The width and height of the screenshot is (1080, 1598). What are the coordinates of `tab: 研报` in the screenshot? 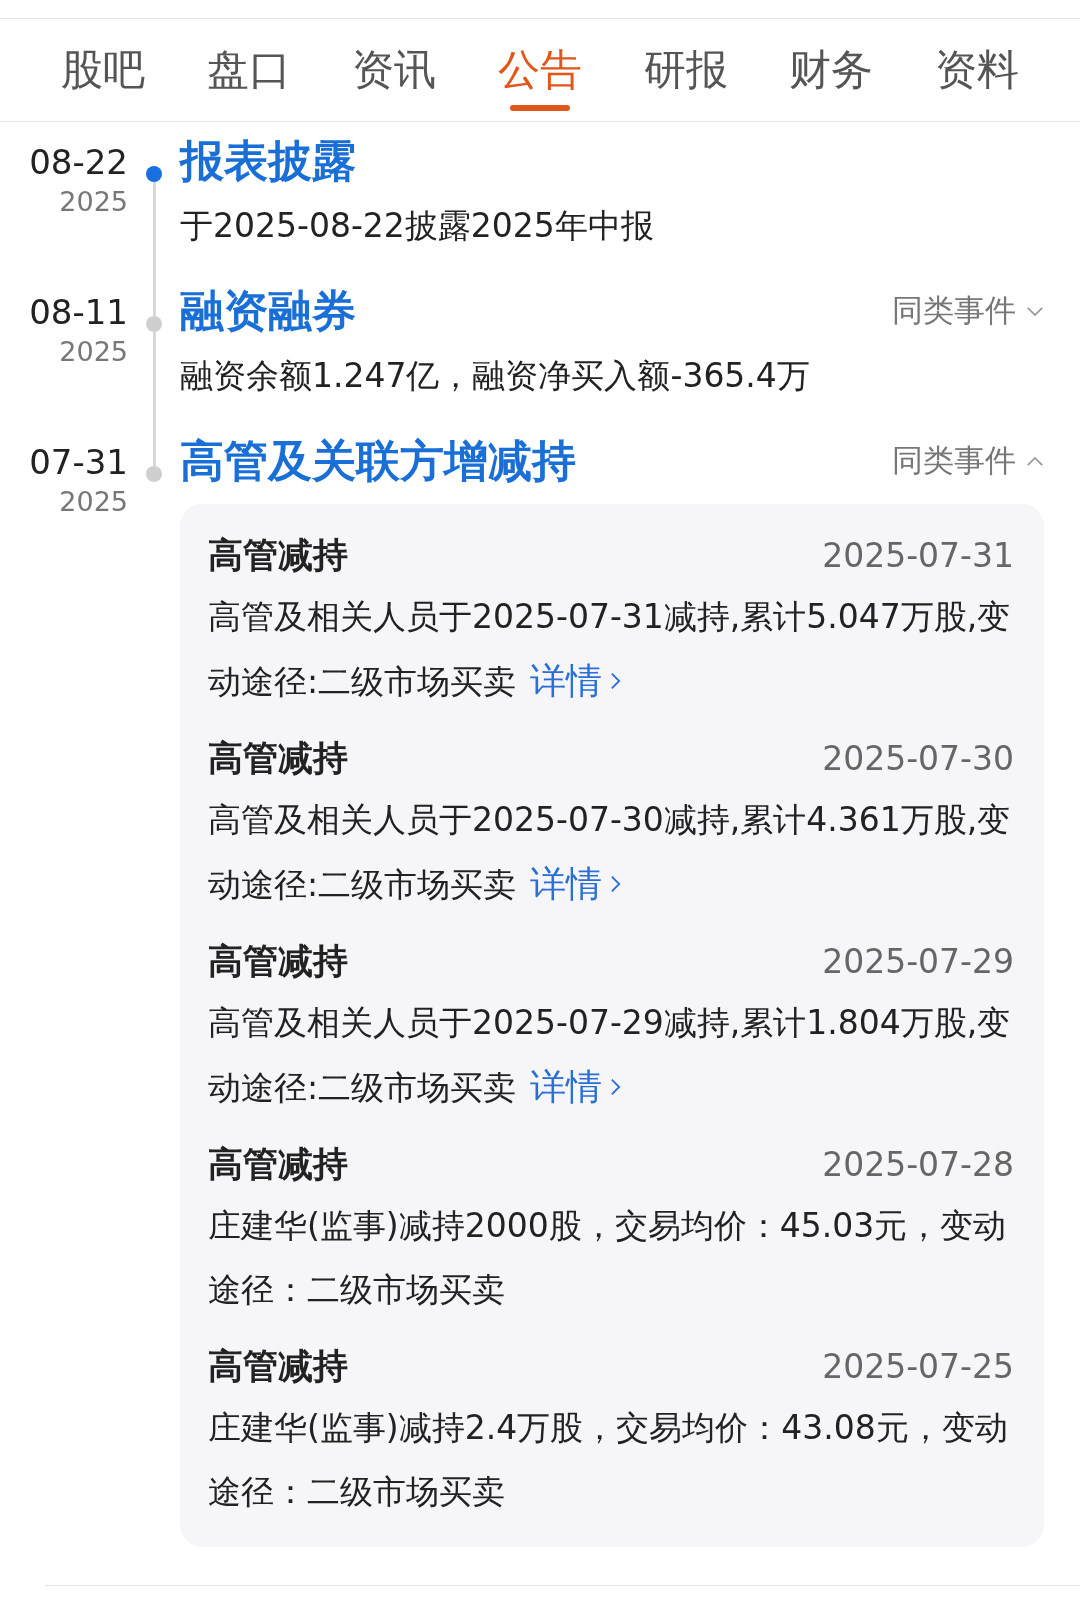 It's located at (685, 70).